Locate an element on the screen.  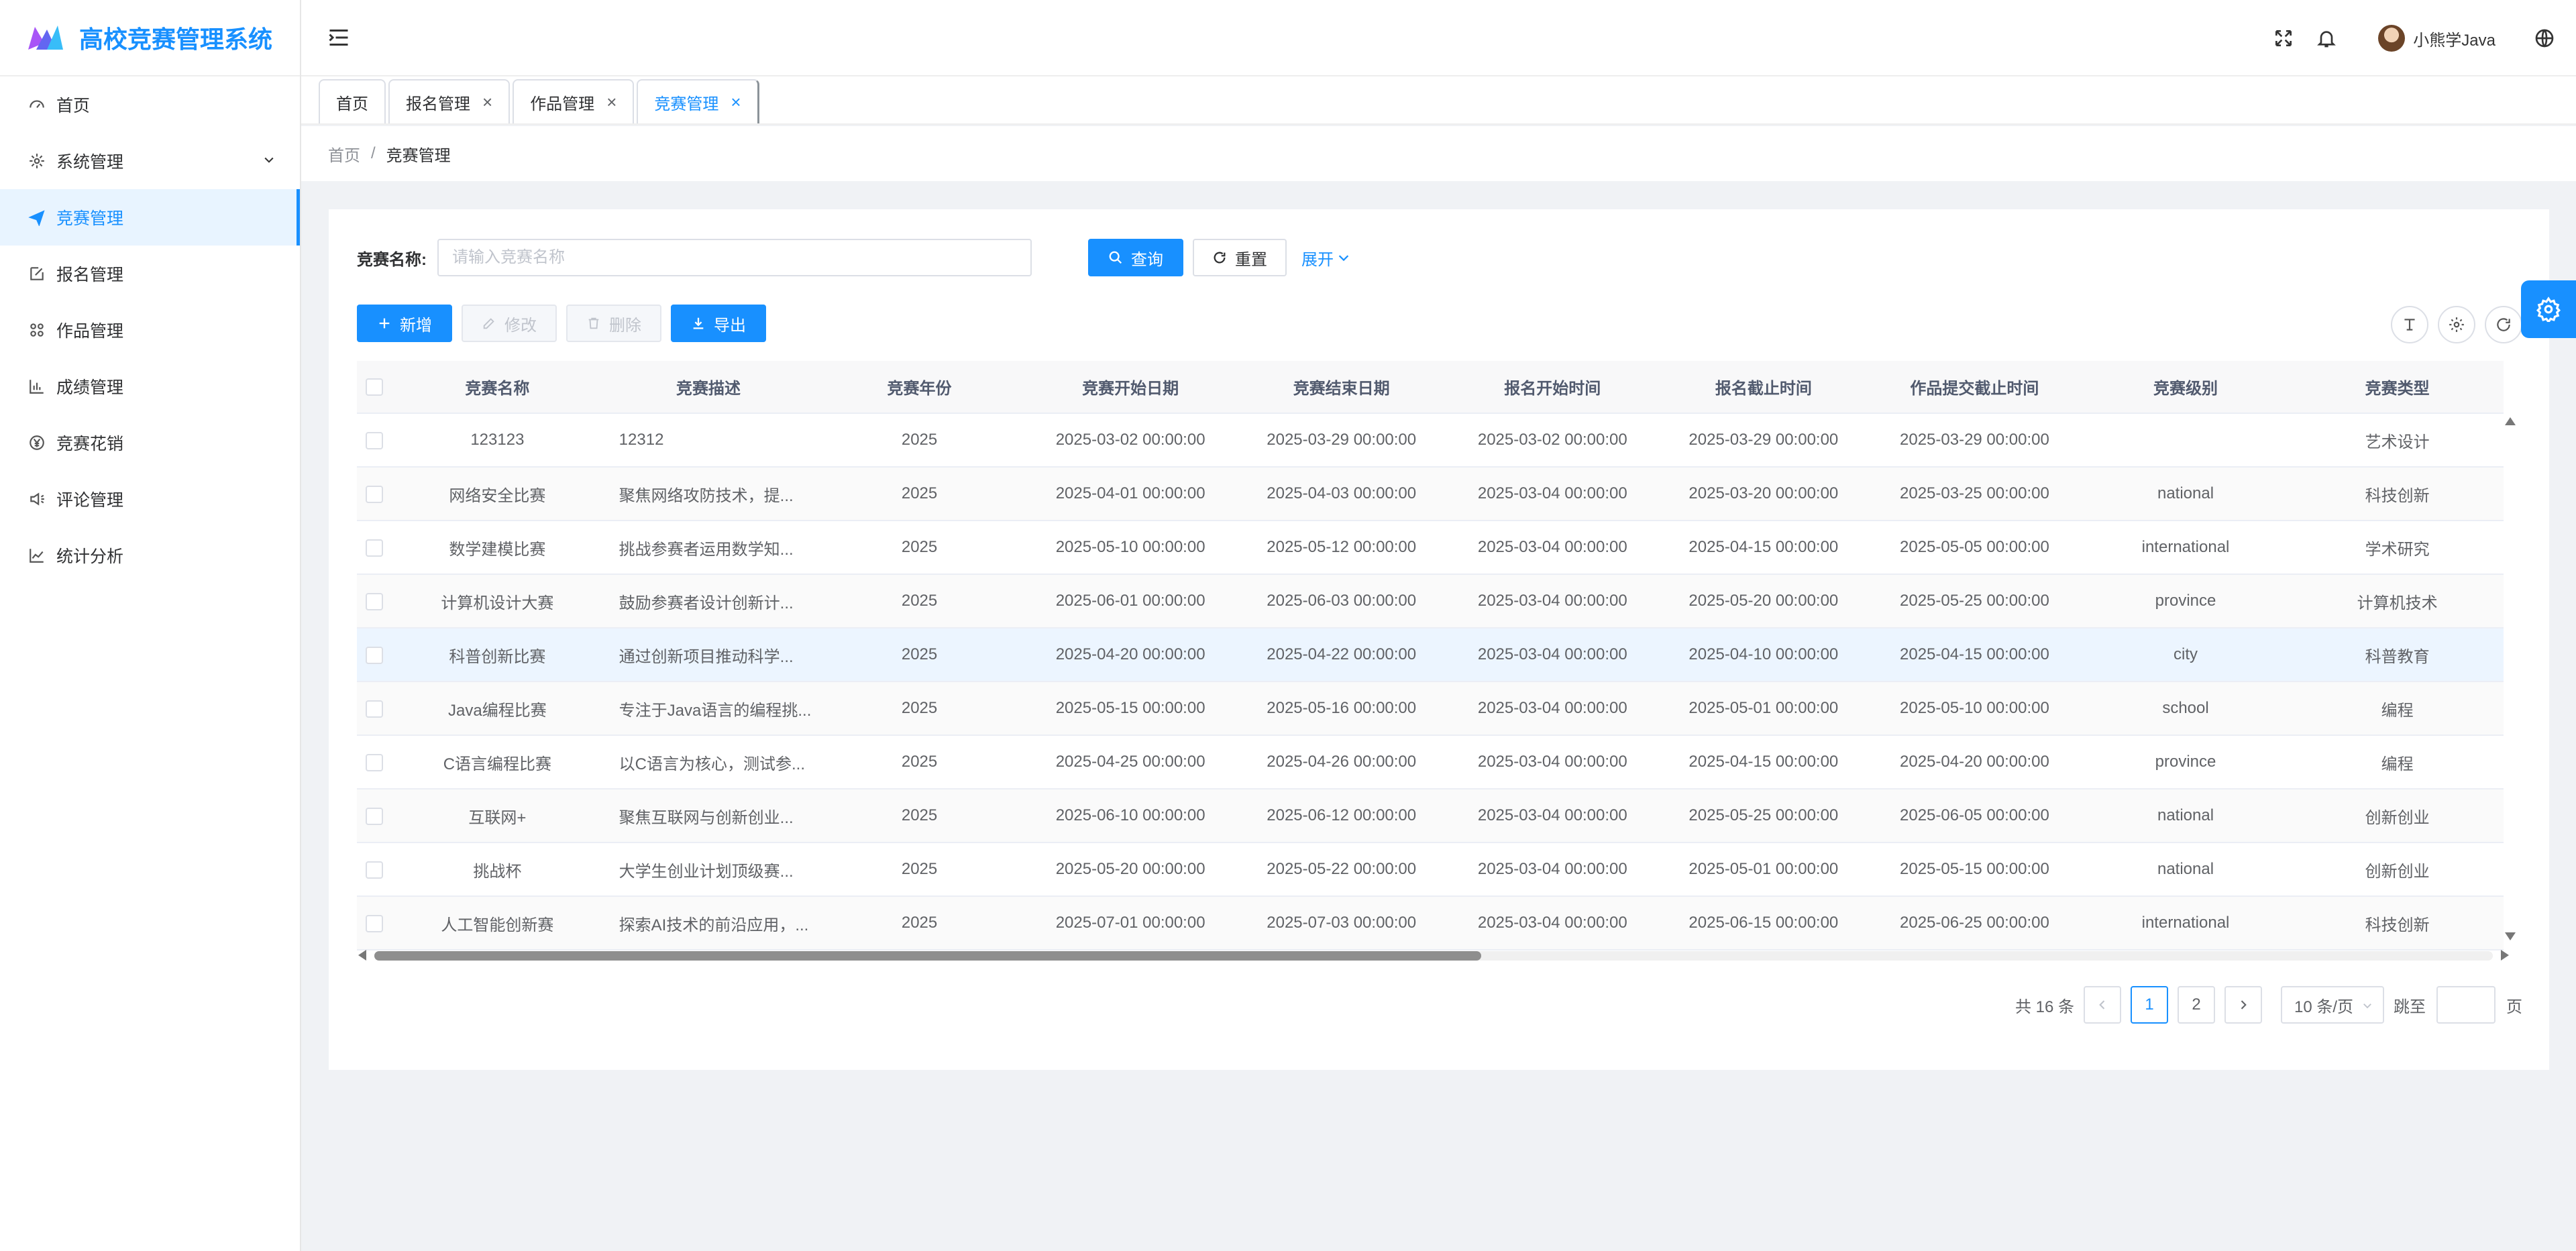
add-button: 新增 is located at coordinates (404, 323).